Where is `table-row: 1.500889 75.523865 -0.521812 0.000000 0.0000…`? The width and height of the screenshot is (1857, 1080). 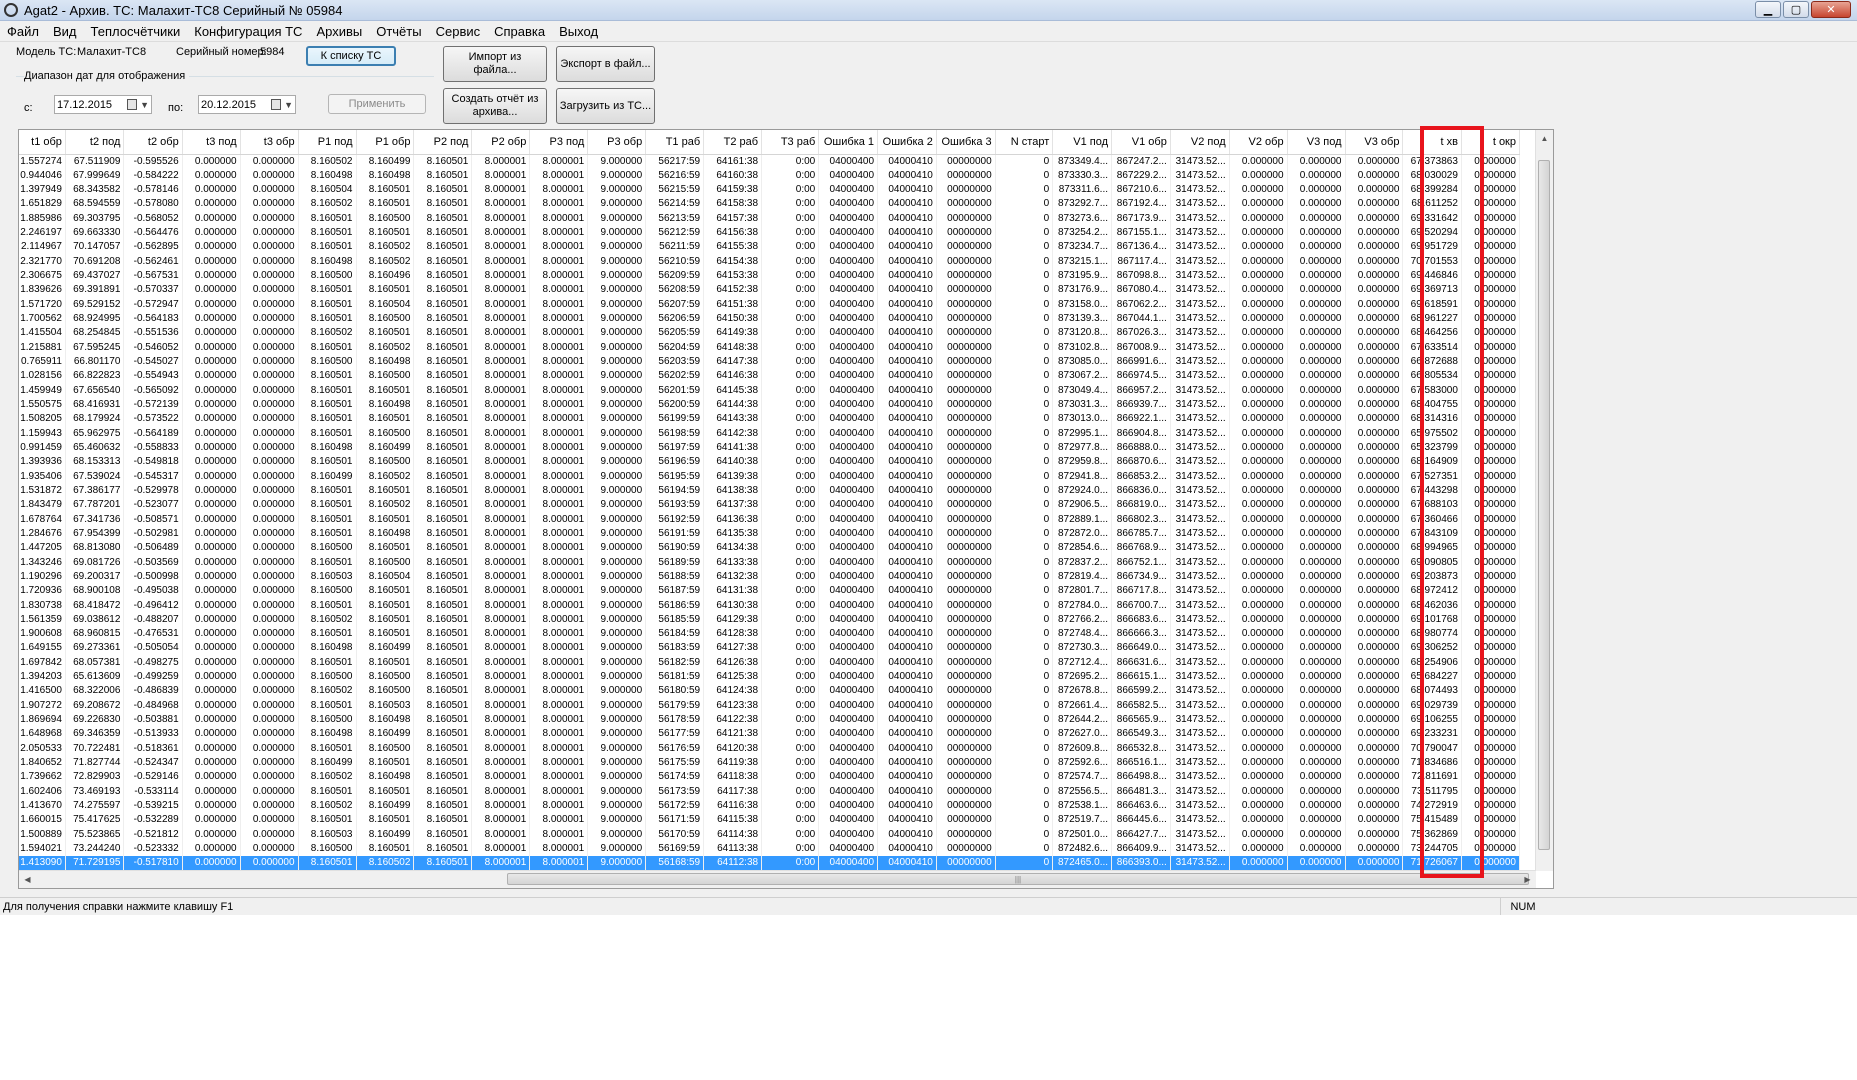 table-row: 1.500889 75.523865 -0.521812 0.000000 0.0000… is located at coordinates (770, 834).